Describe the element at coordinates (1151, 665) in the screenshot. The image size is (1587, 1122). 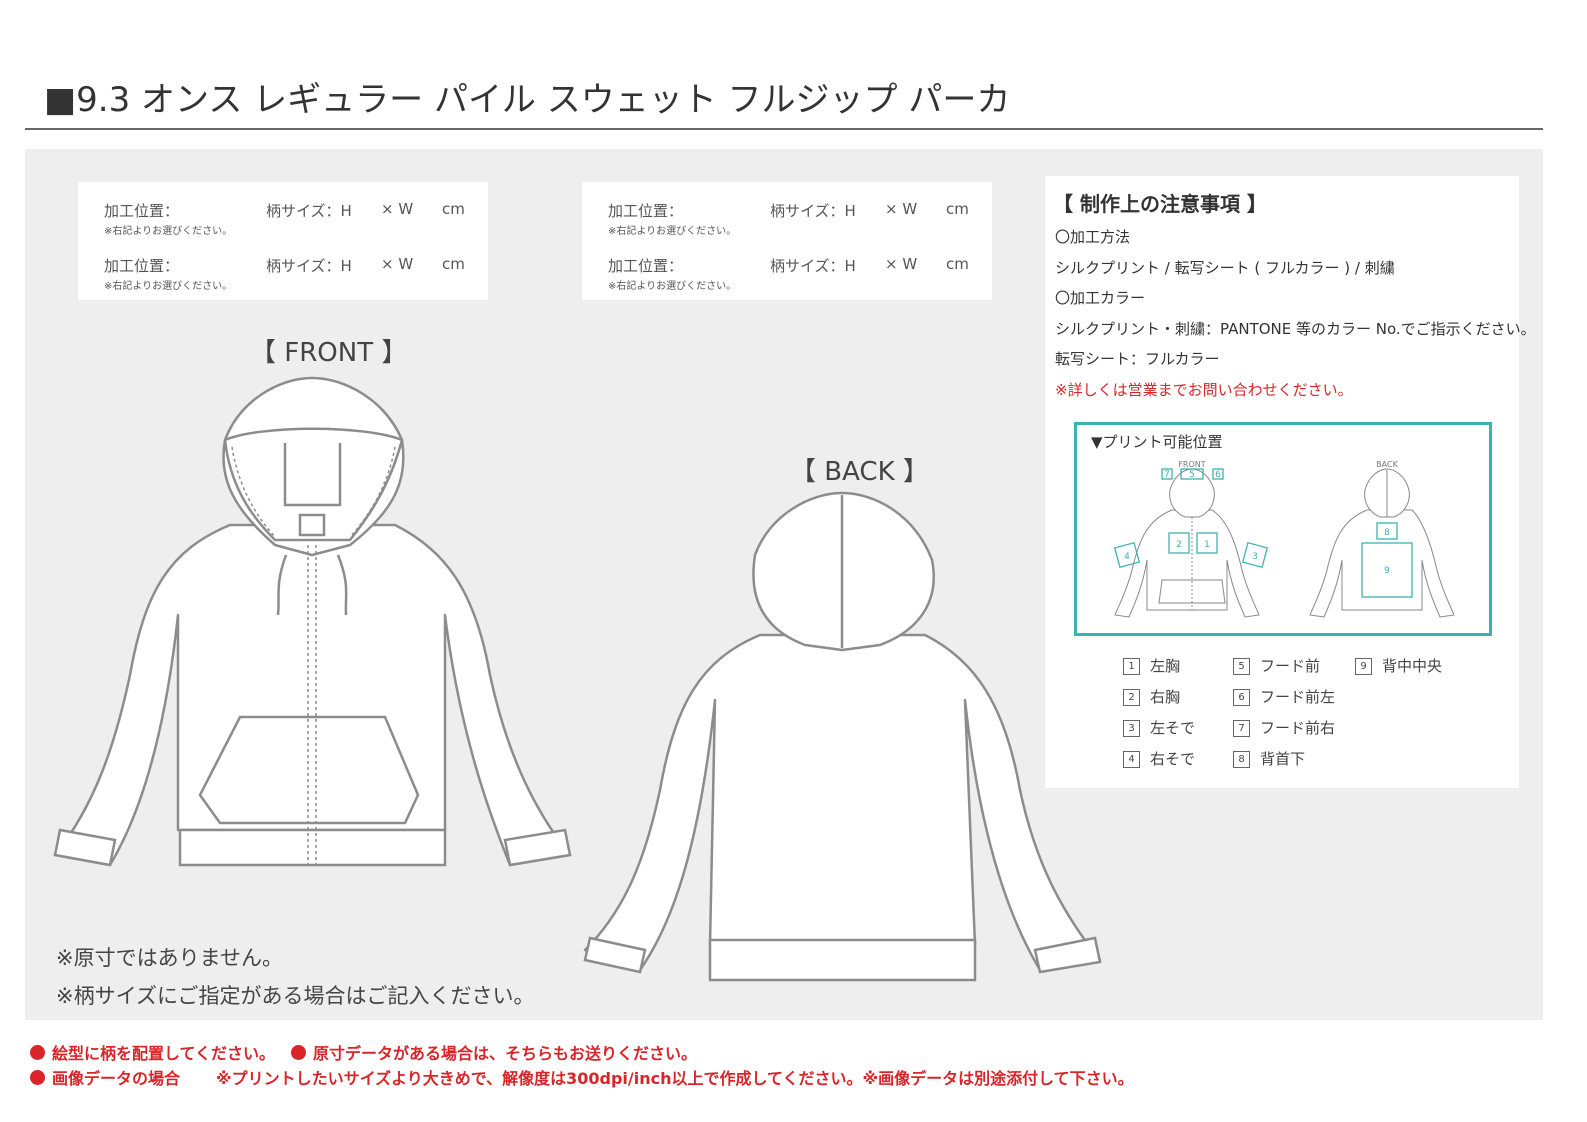
I see `legend-item: 1 左胸` at that location.